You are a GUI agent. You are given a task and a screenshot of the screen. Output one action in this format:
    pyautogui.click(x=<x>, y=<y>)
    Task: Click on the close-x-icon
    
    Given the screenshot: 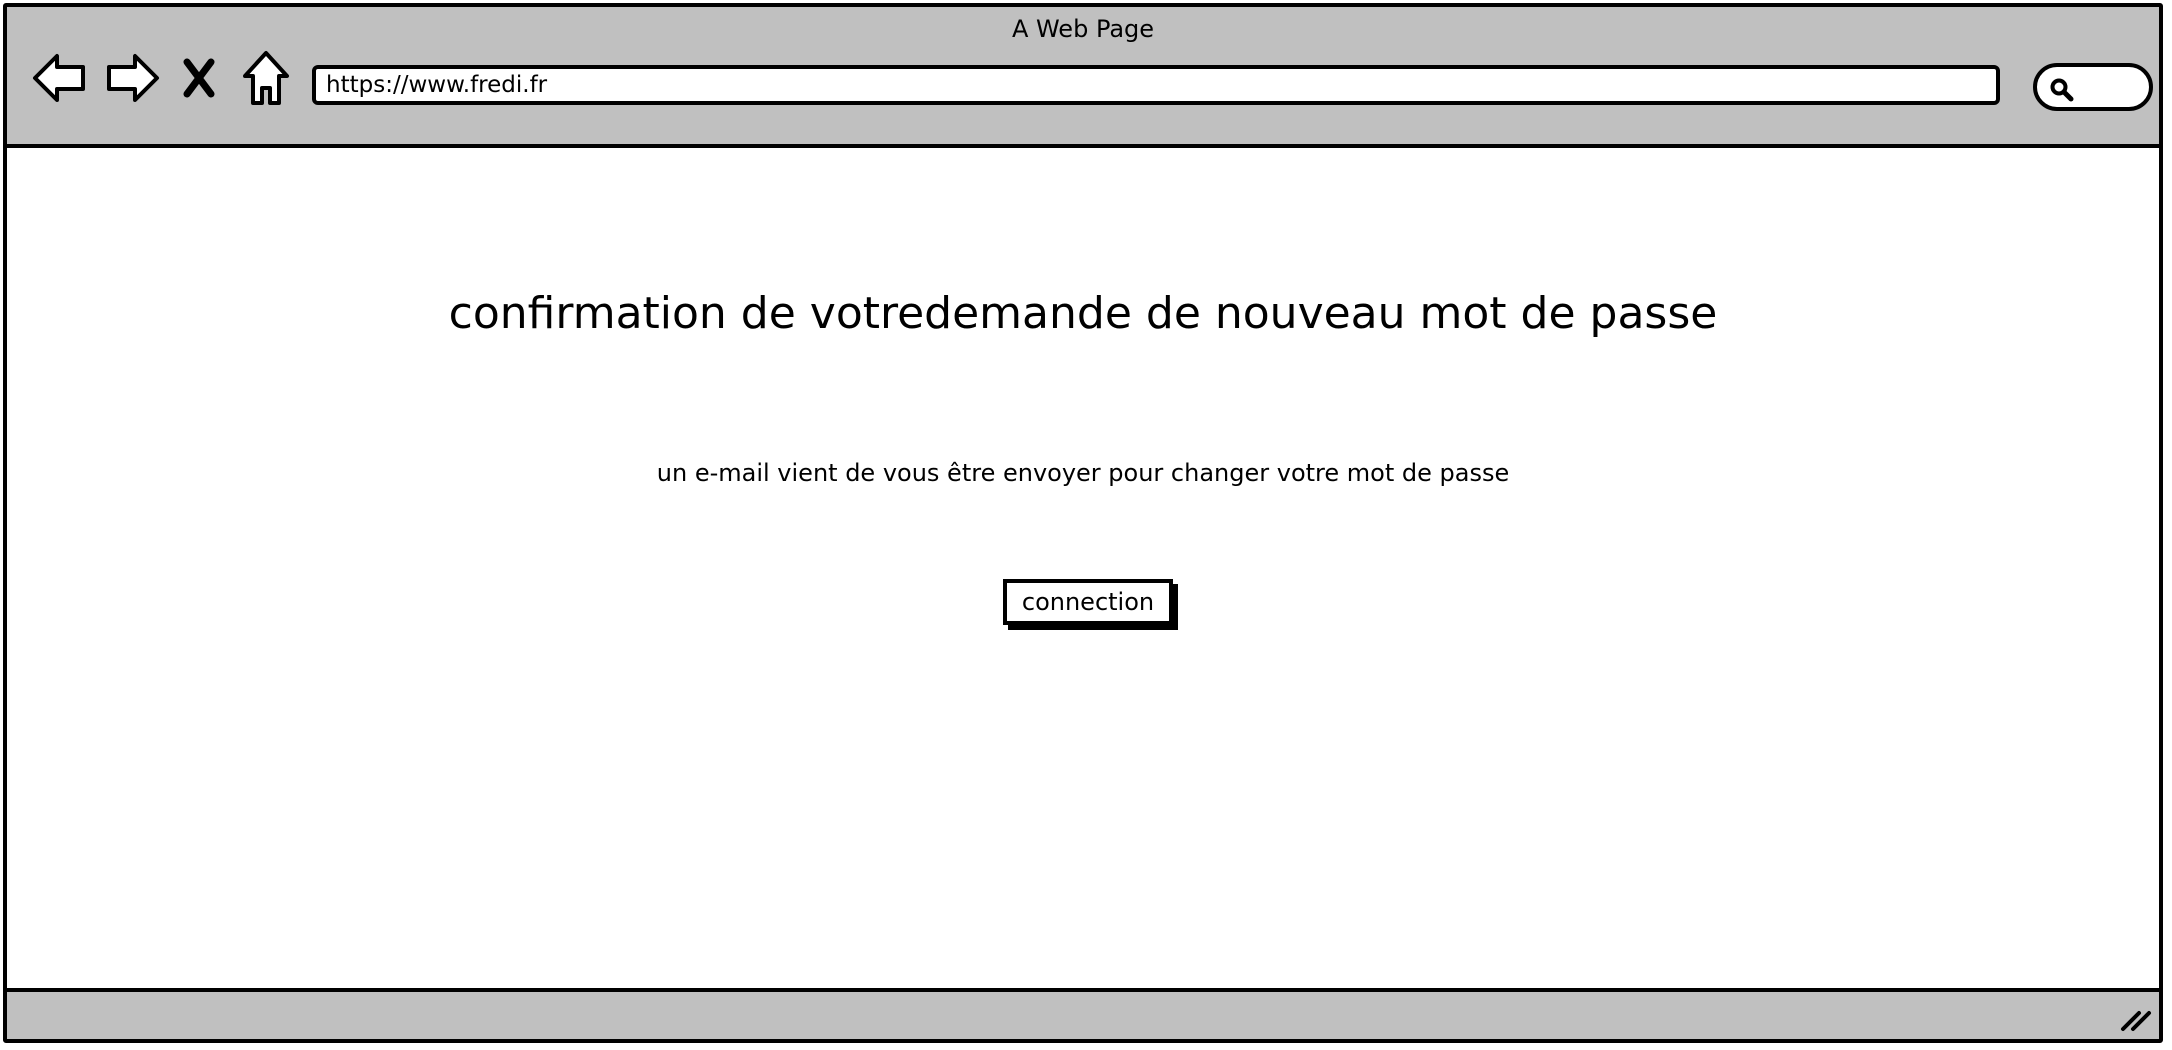 What is the action you would take?
    pyautogui.click(x=199, y=78)
    